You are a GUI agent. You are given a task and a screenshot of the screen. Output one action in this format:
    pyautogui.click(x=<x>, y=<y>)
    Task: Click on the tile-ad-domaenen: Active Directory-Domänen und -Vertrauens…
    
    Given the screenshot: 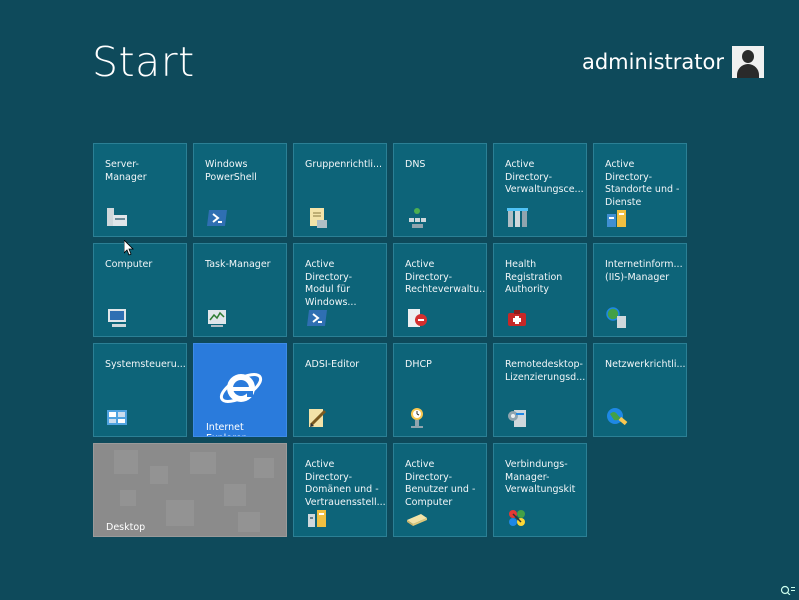 What is the action you would take?
    pyautogui.click(x=340, y=490)
    